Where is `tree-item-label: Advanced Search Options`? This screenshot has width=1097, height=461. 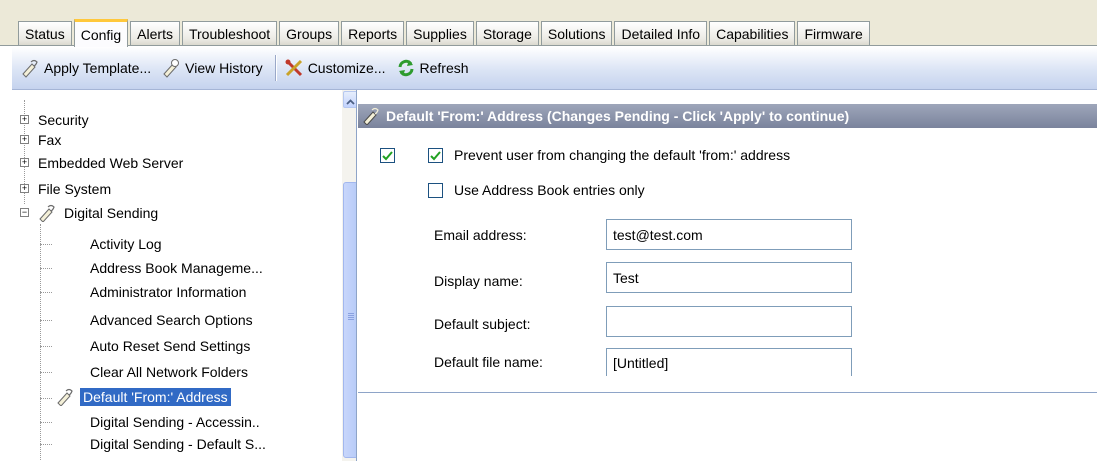
tree-item-label: Advanced Search Options is located at coordinates (171, 320).